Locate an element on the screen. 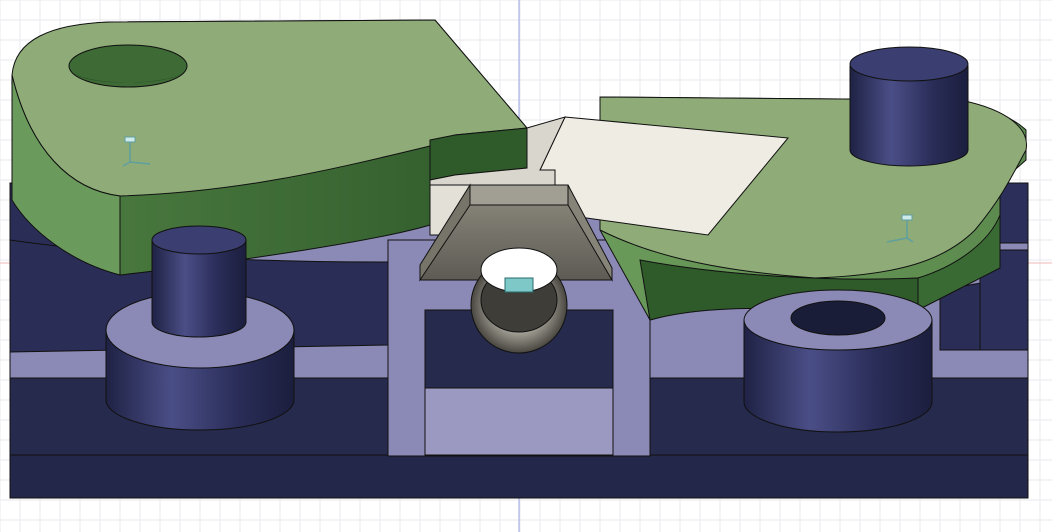 Image resolution: width=1052 pixels, height=532 pixels. right-ring-post is located at coordinates (838, 361).